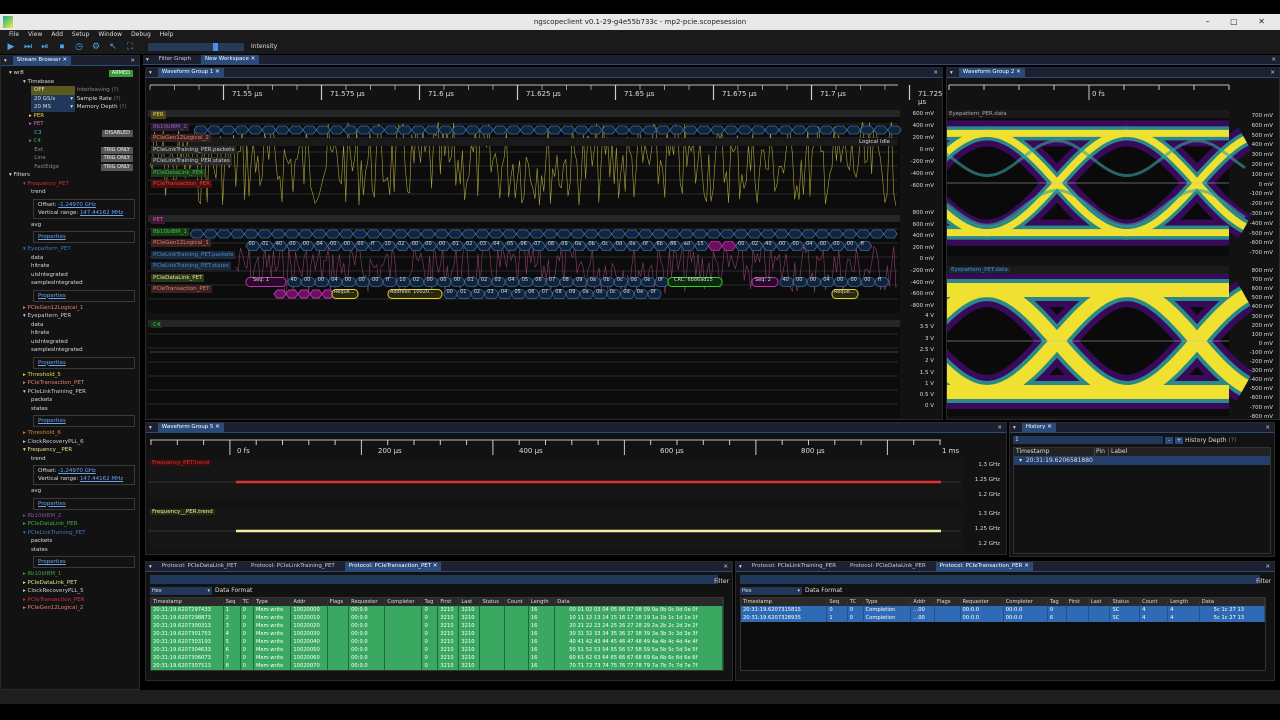 This screenshot has width=1280, height=720. I want to click on panel-menu-icon: ▾, so click(147, 60).